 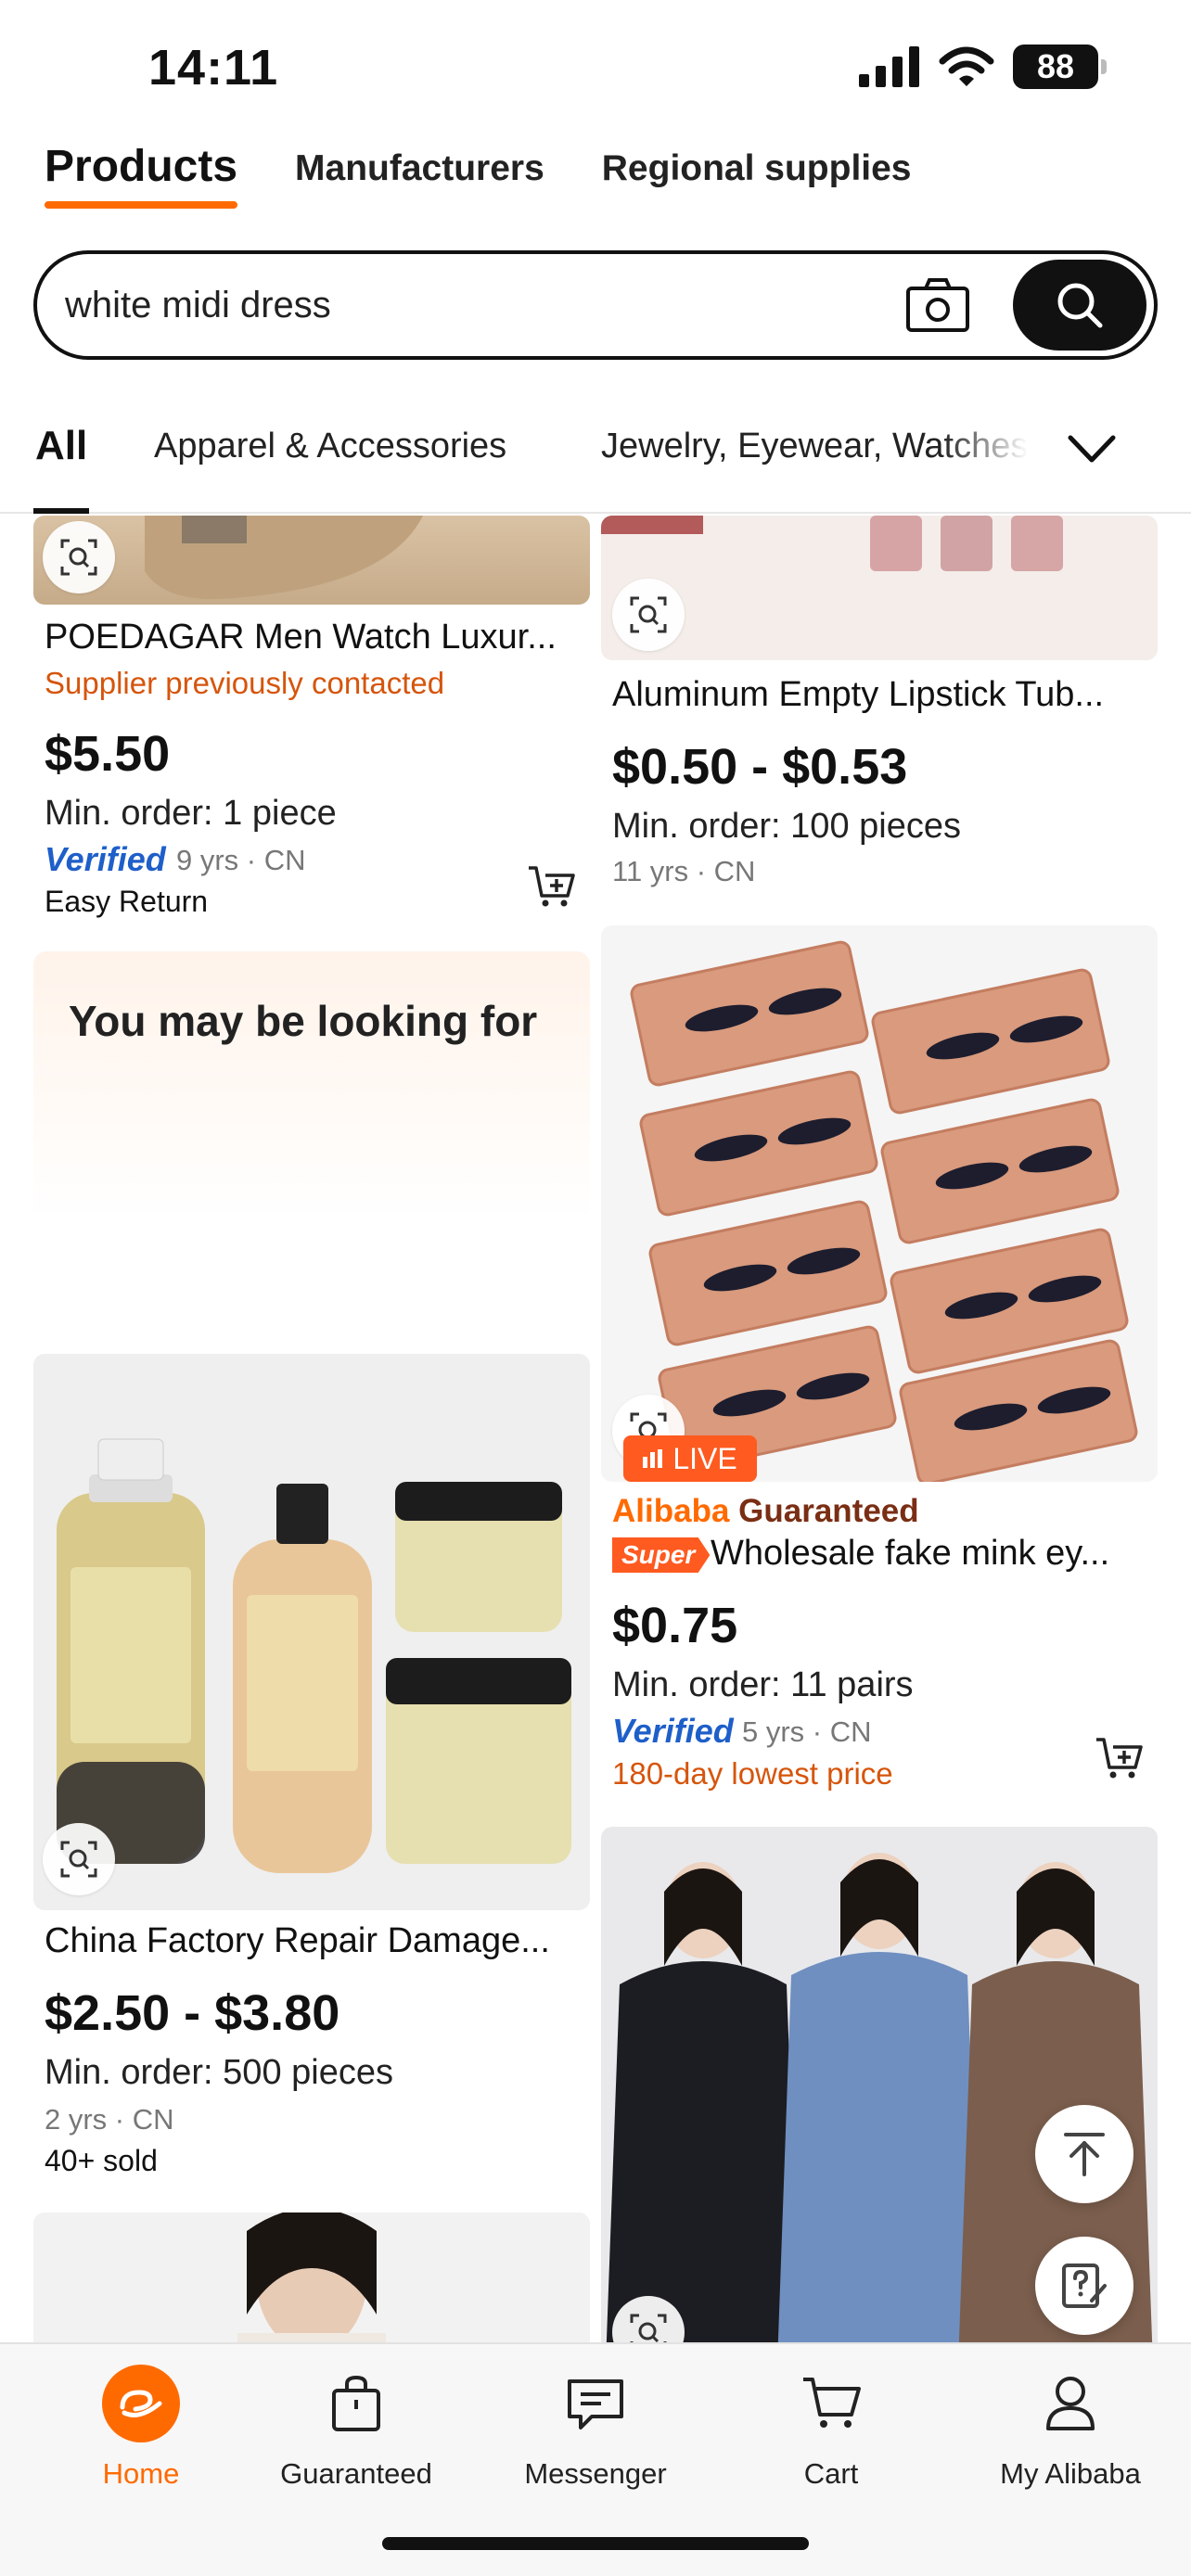 What do you see at coordinates (879, 588) in the screenshot?
I see `lipstick-product-image` at bounding box center [879, 588].